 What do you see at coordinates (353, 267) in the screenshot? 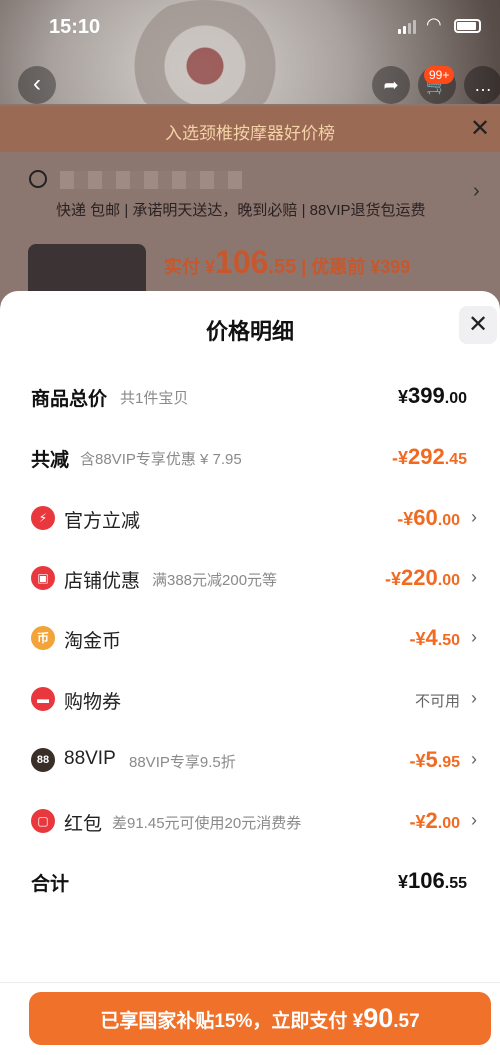
I see `price-before: | 优惠前 ¥399` at bounding box center [353, 267].